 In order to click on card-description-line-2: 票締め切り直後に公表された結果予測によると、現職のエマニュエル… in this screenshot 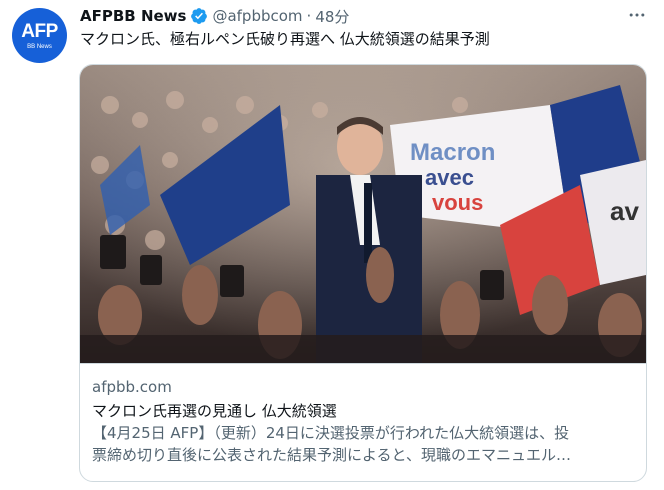, I will do `click(331, 455)`.